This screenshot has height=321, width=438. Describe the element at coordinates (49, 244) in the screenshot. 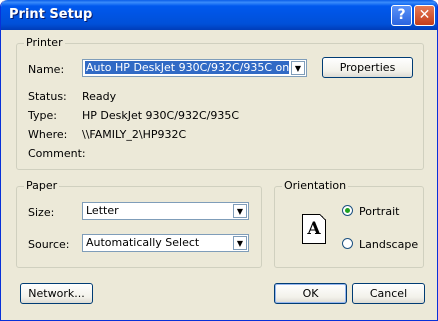

I see `source-label: Source:` at that location.